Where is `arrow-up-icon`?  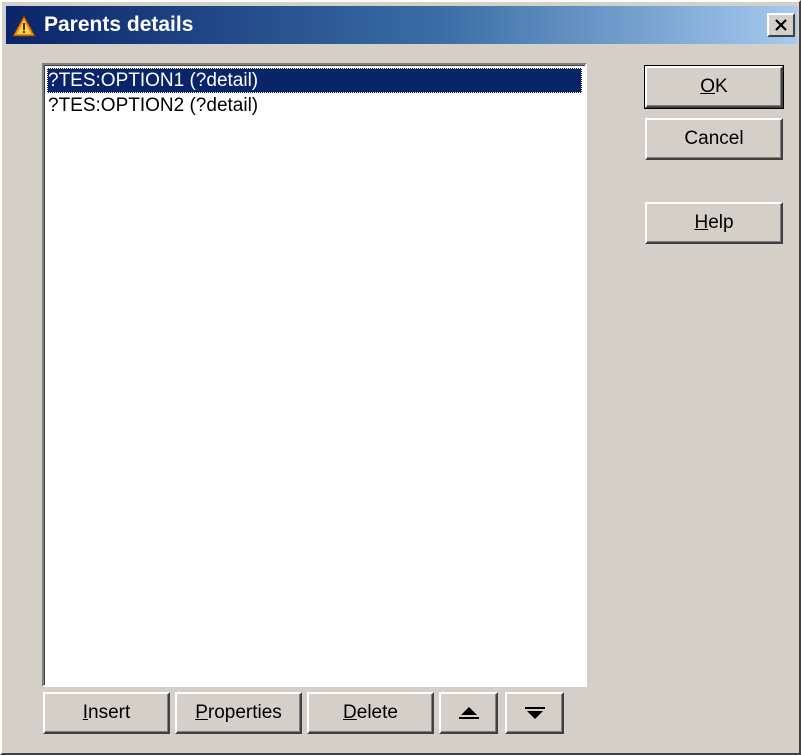
arrow-up-icon is located at coordinates (468, 713).